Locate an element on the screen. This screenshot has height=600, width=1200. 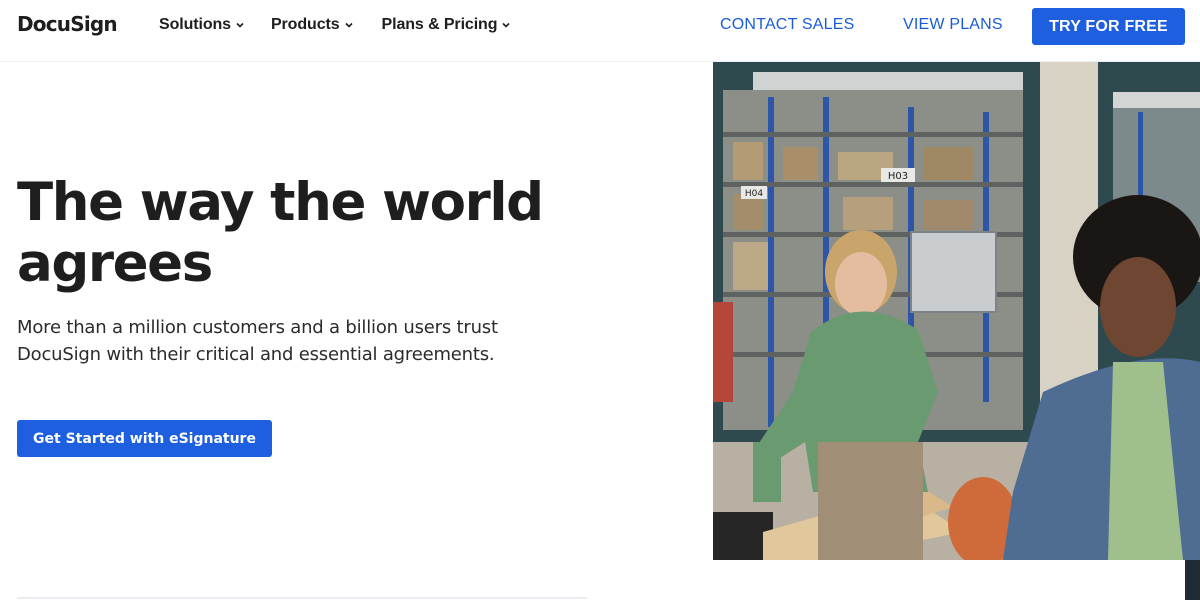
contact-sales-link: CONTACT SALES is located at coordinates (787, 25).